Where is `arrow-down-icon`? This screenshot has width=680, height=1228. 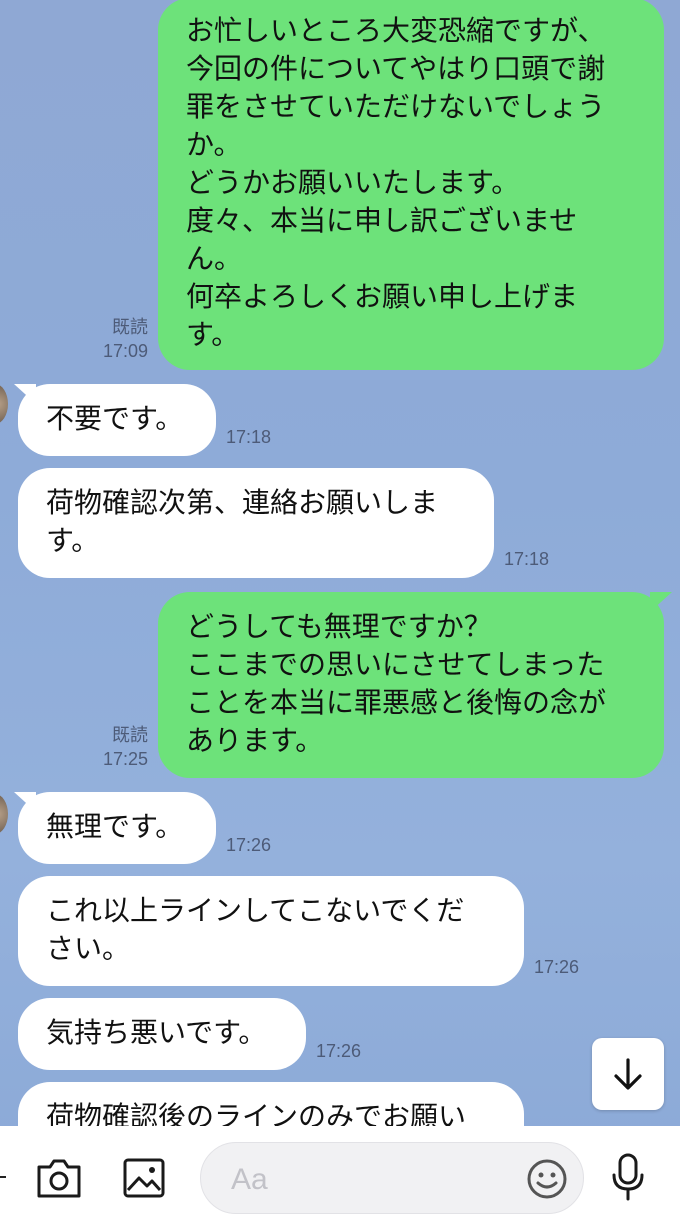 arrow-down-icon is located at coordinates (628, 1074).